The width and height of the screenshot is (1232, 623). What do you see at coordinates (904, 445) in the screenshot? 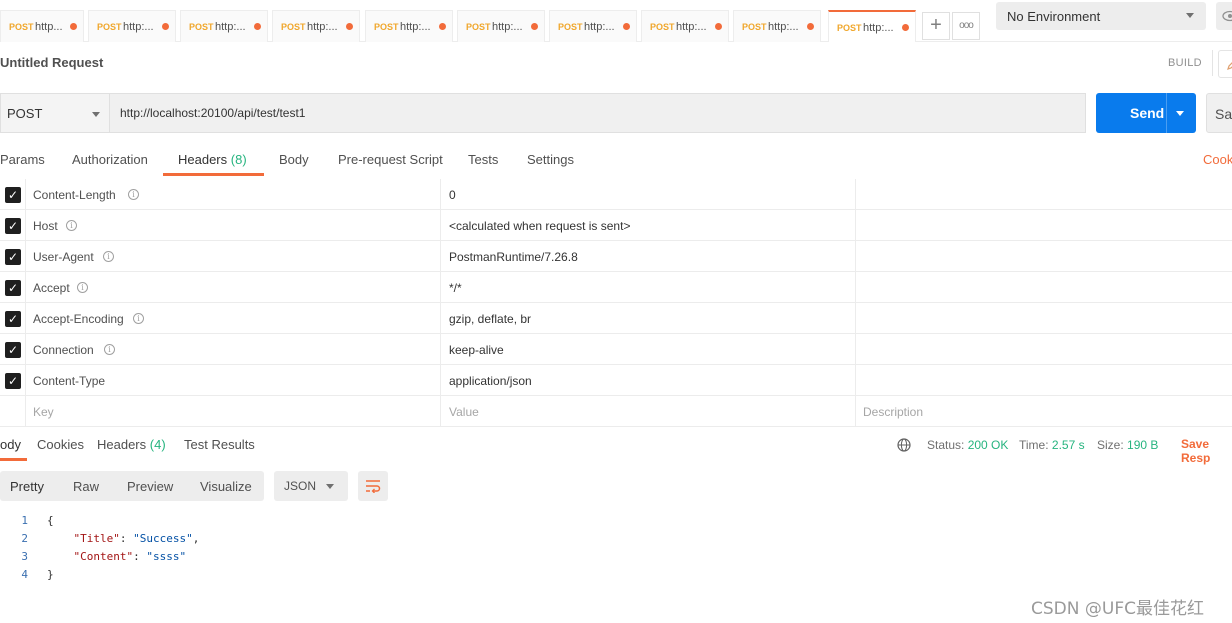
I see `globe-icon` at bounding box center [904, 445].